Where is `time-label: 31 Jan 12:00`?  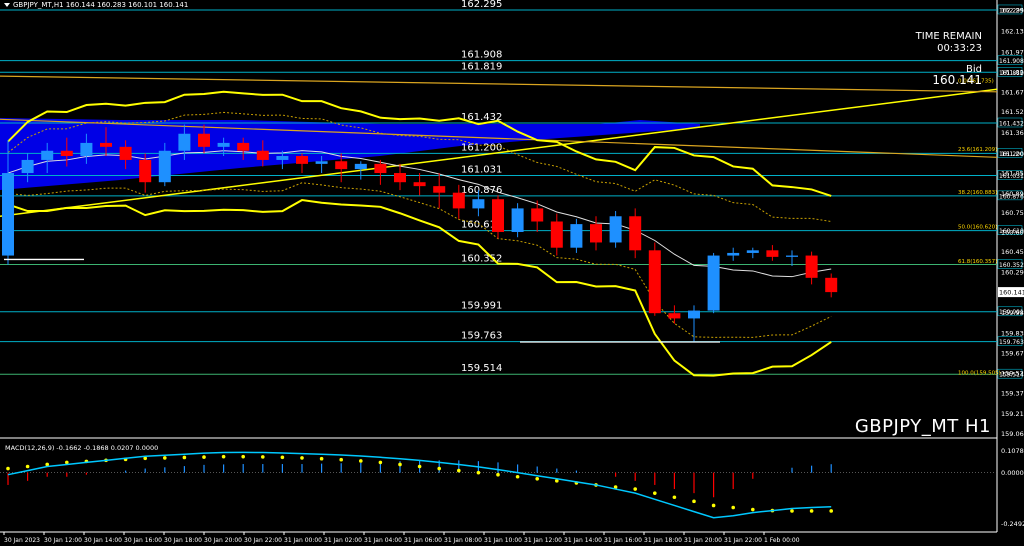 time-label: 31 Jan 12:00 is located at coordinates (543, 540).